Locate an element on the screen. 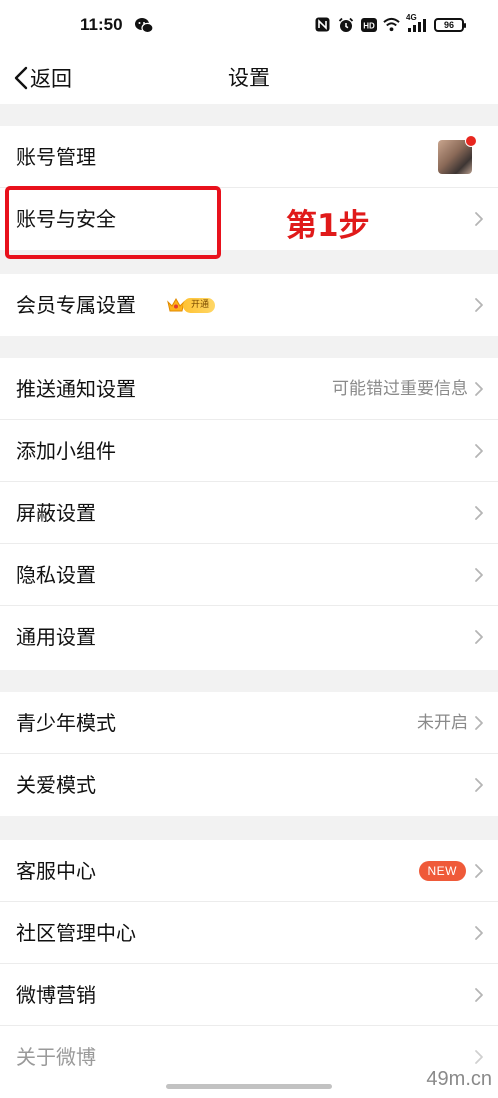 Image resolution: width=498 pixels, height=1098 pixels. row-label: 关爱模式 is located at coordinates (56, 785).